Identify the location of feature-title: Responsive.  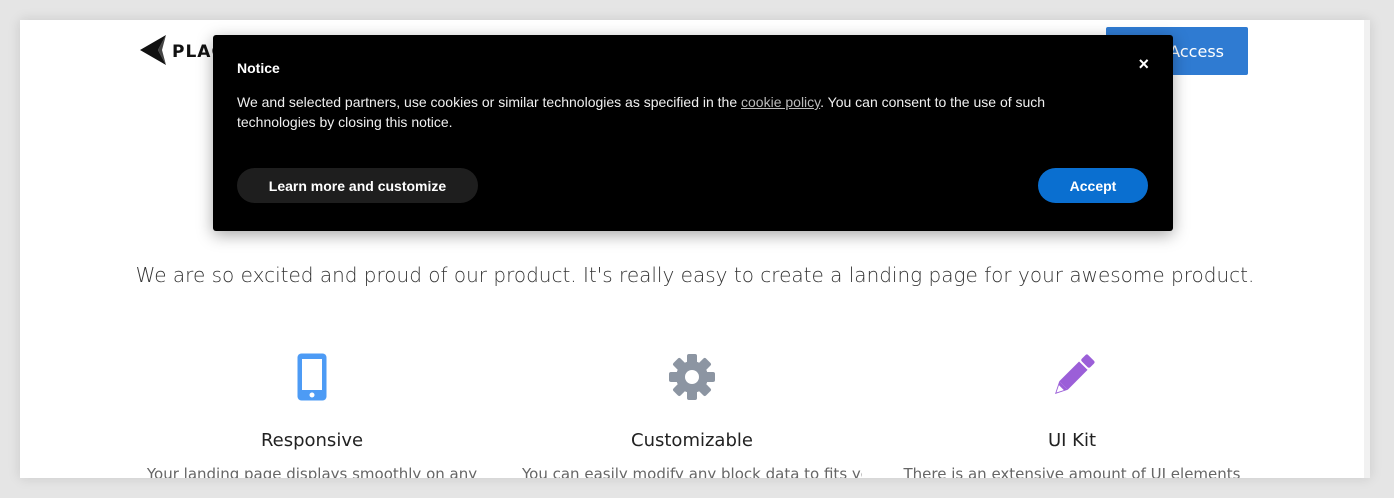
(312, 440).